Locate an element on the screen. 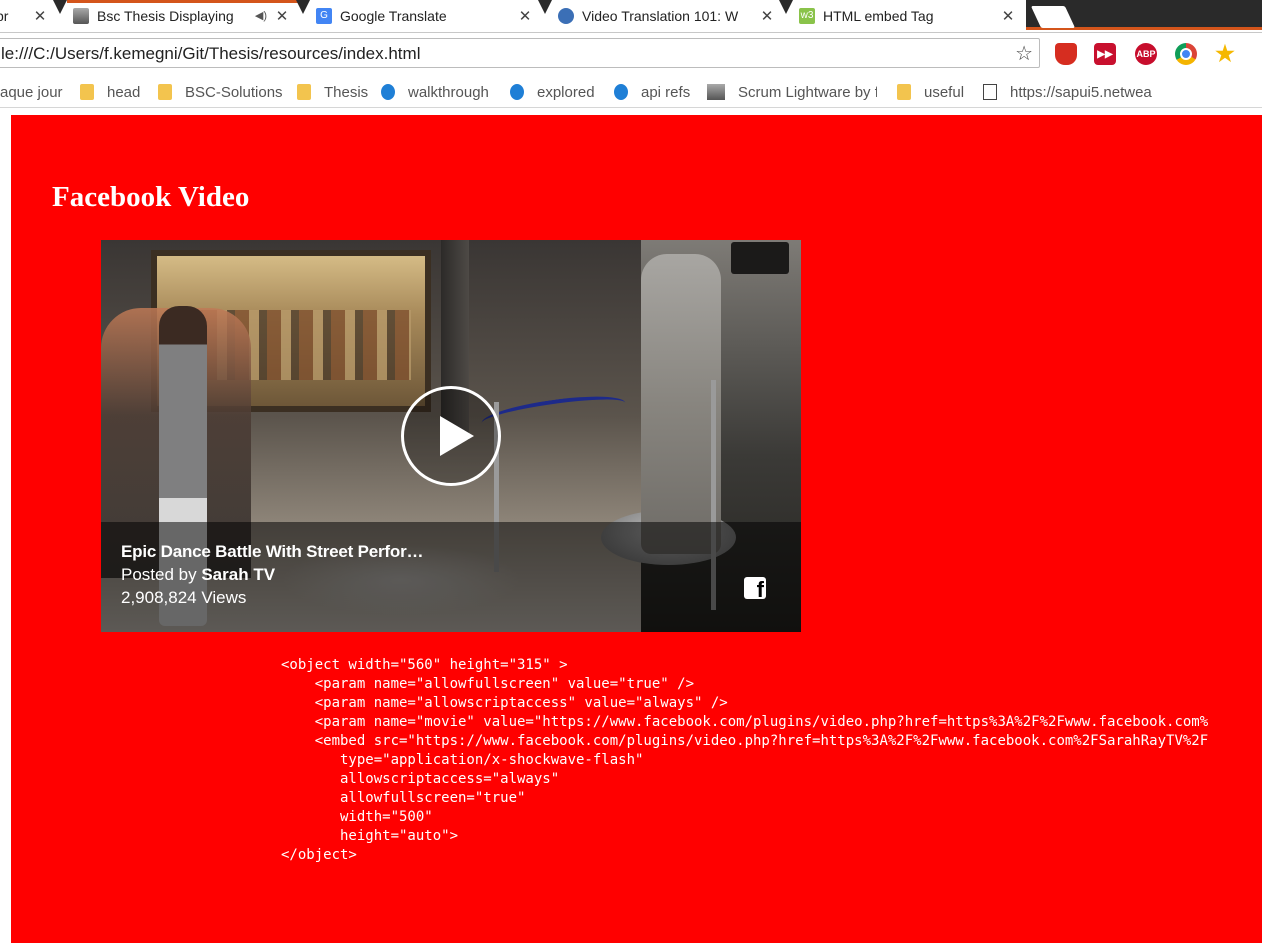  bookmark-item: walkthrough is located at coordinates (435, 92).